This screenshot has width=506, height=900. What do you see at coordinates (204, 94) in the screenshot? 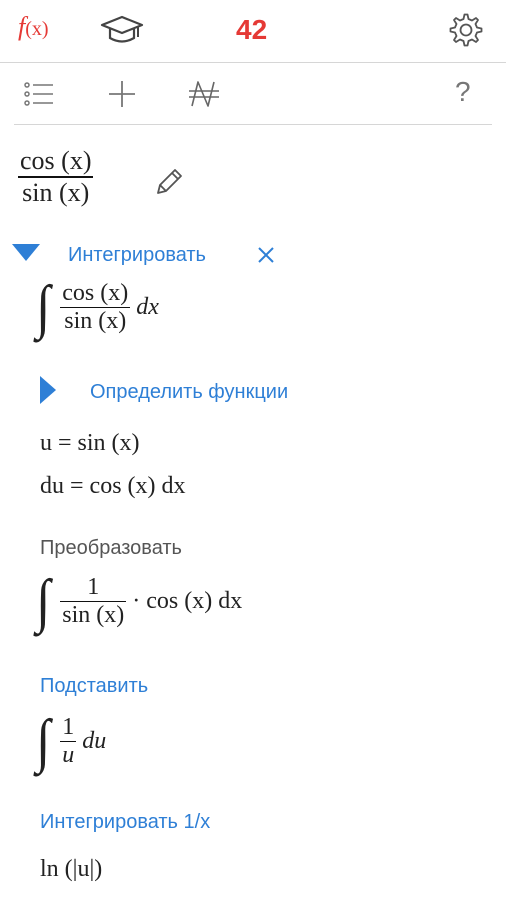
I see `not-equal-icon` at bounding box center [204, 94].